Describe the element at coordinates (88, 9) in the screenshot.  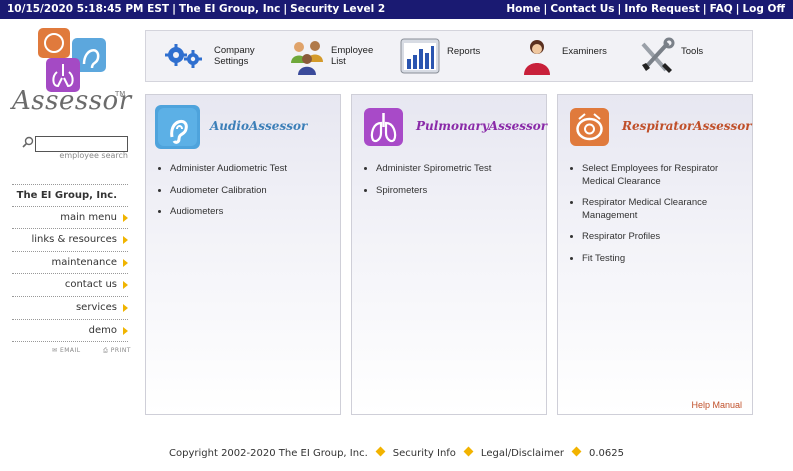
I see `datetime: 10/15/2020 5:18:45 PM EST` at that location.